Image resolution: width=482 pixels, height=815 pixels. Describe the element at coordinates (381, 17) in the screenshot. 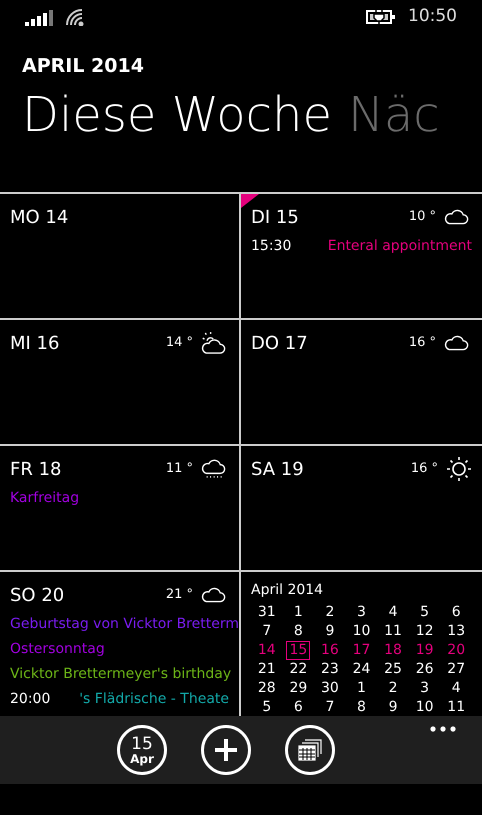

I see `battery-charging-icon` at that location.